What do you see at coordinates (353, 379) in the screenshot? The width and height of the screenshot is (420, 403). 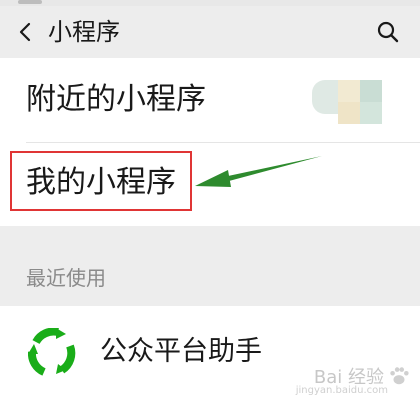 I see `watermark: Bai 经验 jingyan.baidu.com` at bounding box center [353, 379].